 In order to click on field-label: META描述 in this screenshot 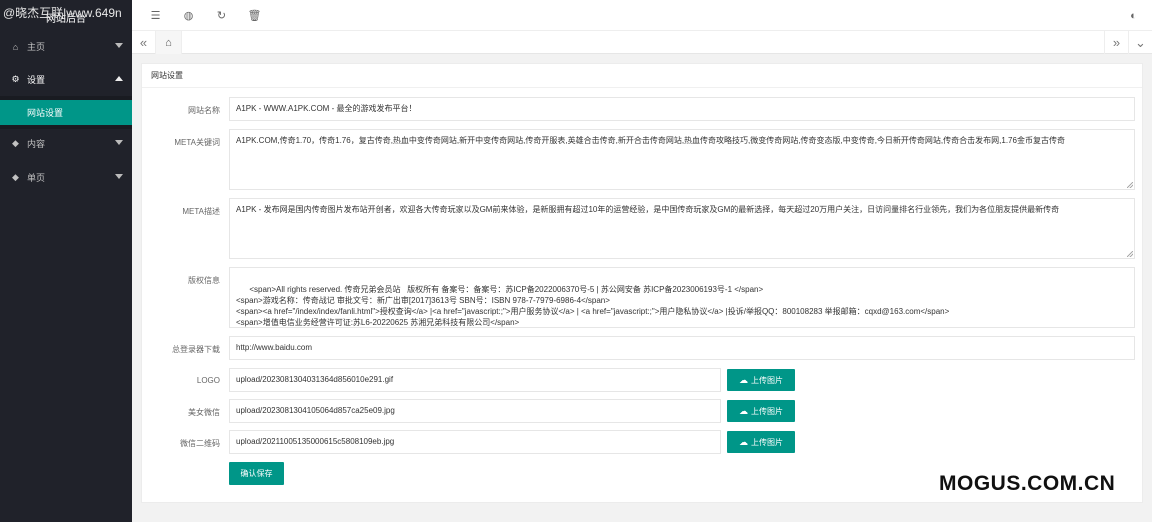, I will do `click(201, 211)`.